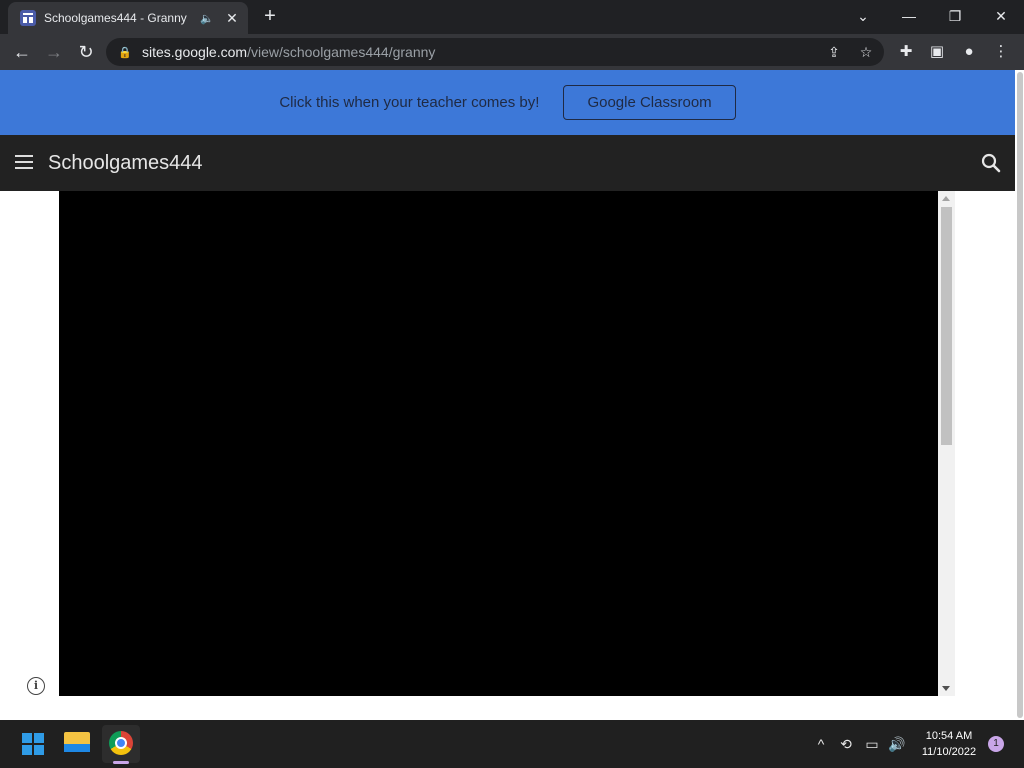  What do you see at coordinates (969, 52) in the screenshot?
I see `profile-icon: ●` at bounding box center [969, 52].